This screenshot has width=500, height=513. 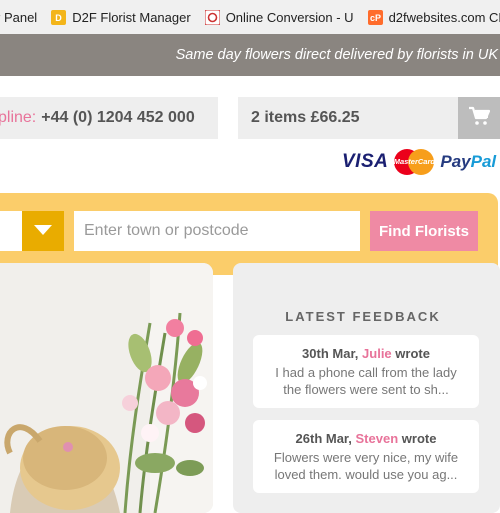 I want to click on feedback-line: I had a phone call from the lady, so click(x=366, y=372).